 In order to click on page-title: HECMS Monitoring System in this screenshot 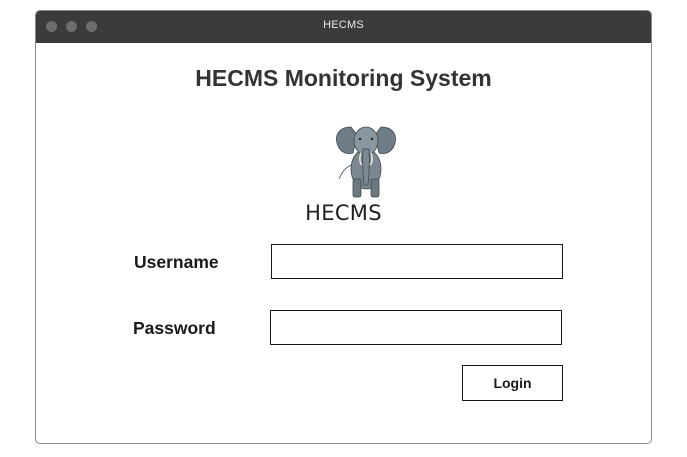, I will do `click(343, 78)`.